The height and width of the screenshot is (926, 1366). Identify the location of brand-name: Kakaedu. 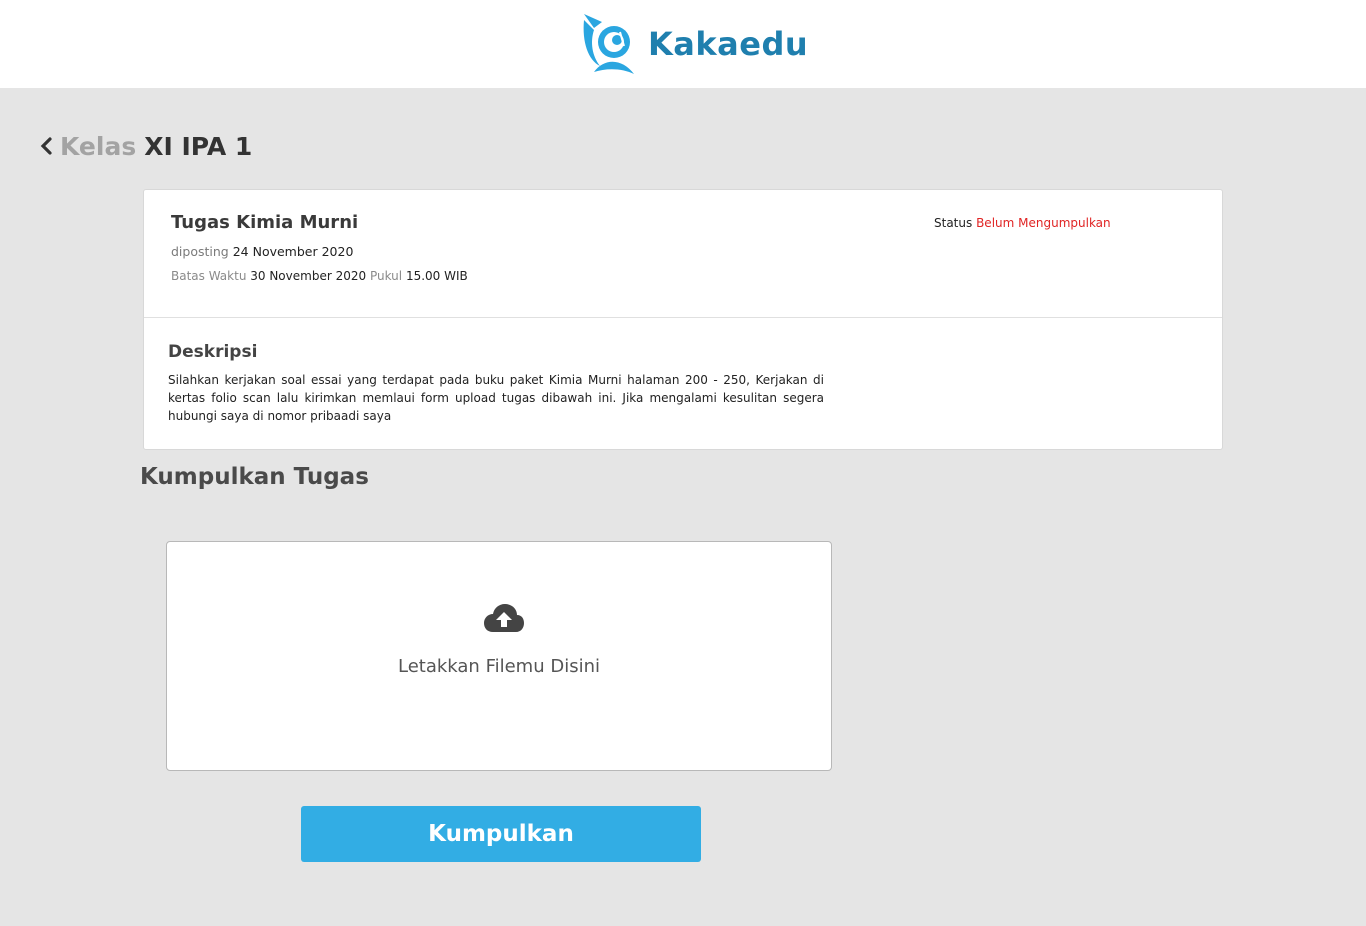
(728, 44).